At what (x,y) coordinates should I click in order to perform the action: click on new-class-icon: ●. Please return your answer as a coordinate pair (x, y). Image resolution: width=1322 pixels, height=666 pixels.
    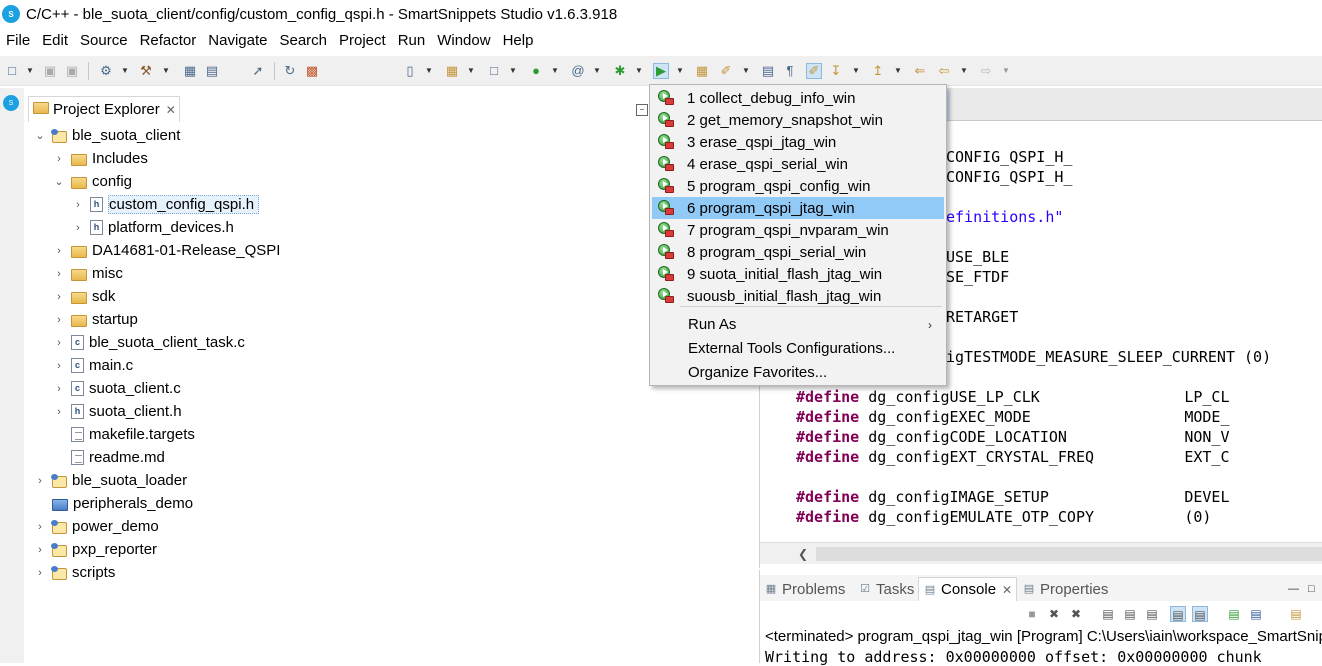
    Looking at the image, I should click on (536, 71).